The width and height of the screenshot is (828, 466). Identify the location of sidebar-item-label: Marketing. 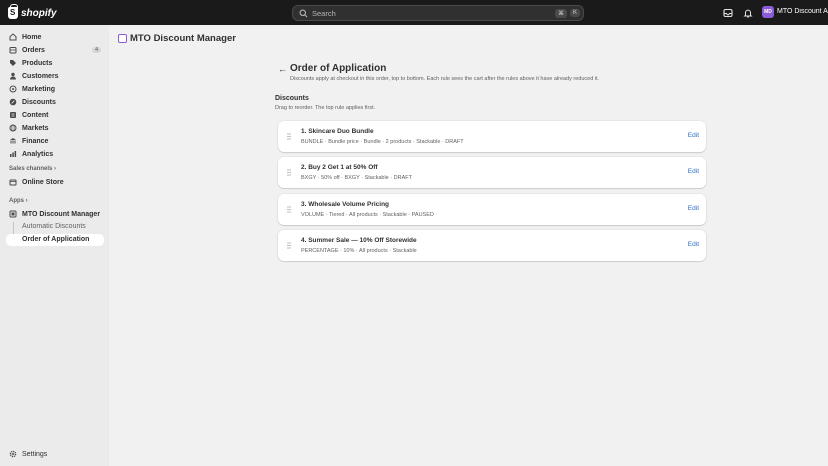
(39, 89).